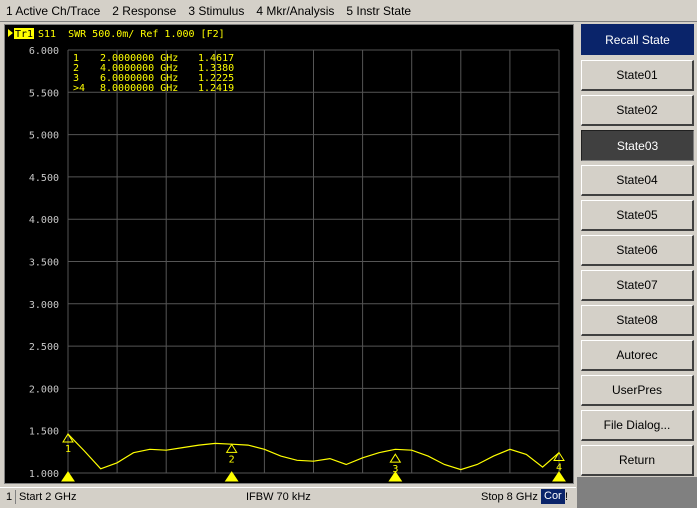 This screenshot has height=508, width=697. I want to click on trace-active-arrow-icon, so click(10, 33).